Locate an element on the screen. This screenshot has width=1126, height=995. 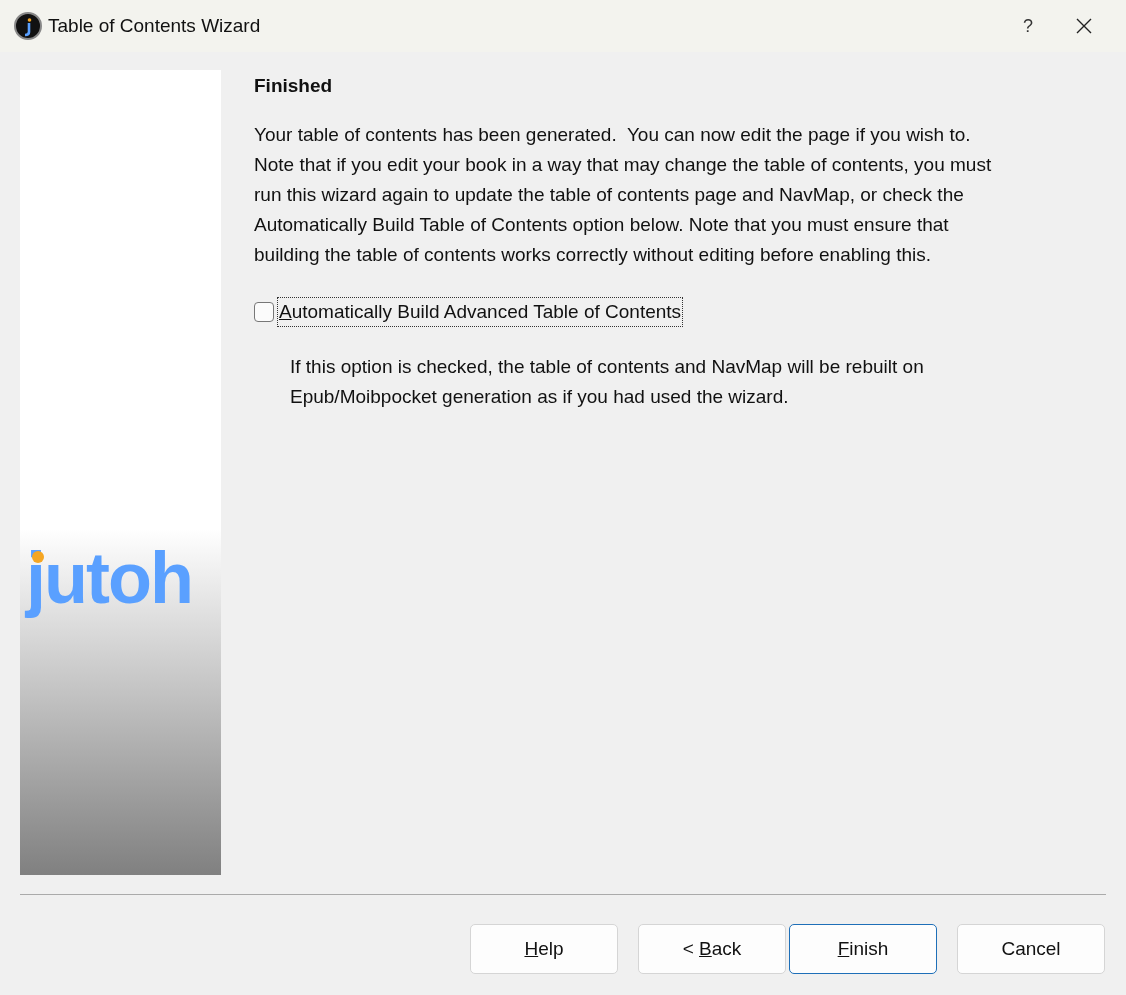
dialog-button: < Back is located at coordinates (712, 949).